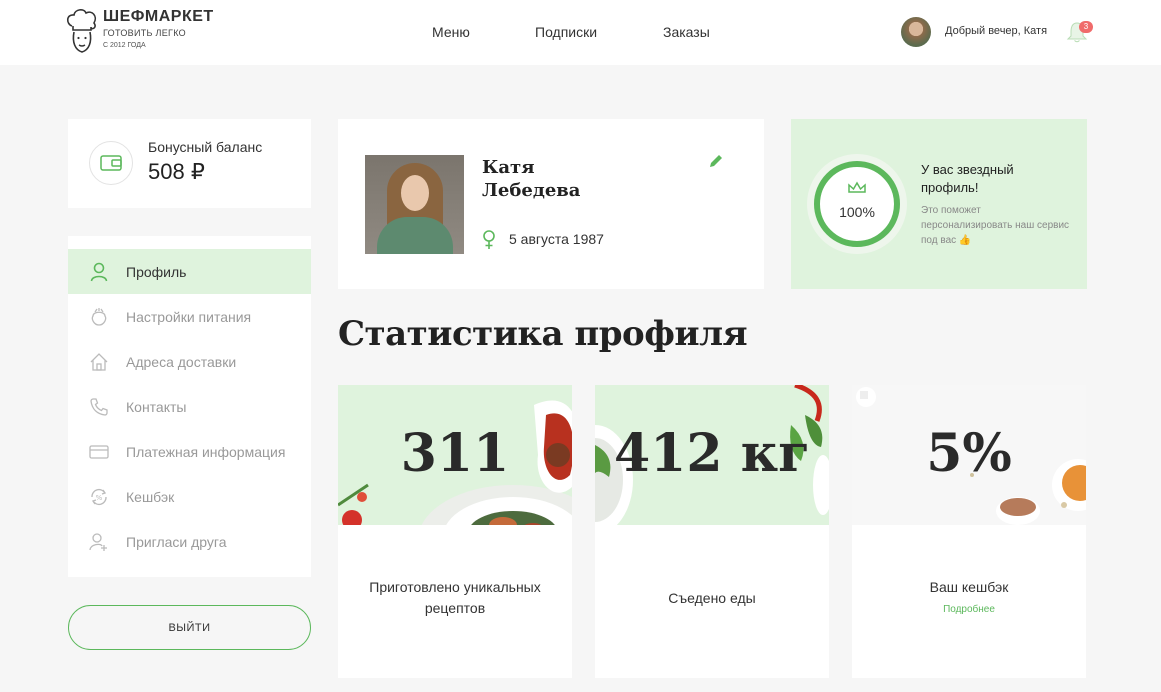  I want to click on cashback-icon: %, so click(99, 496).